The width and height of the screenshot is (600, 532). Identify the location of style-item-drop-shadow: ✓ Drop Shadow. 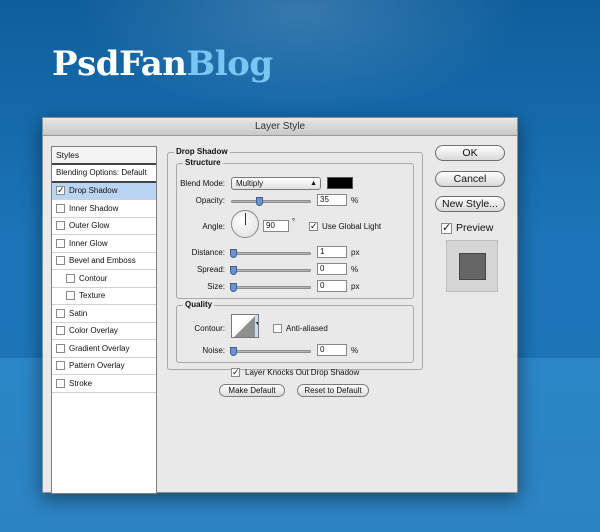
(104, 191).